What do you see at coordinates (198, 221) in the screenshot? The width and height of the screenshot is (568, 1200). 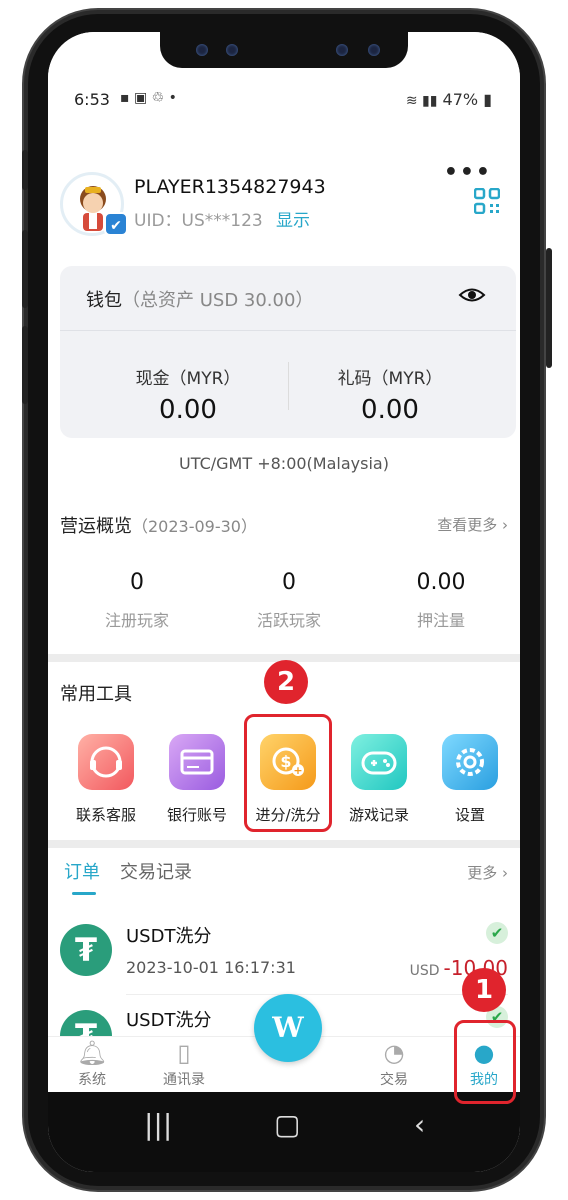 I see `uid-label: UID：US***123` at bounding box center [198, 221].